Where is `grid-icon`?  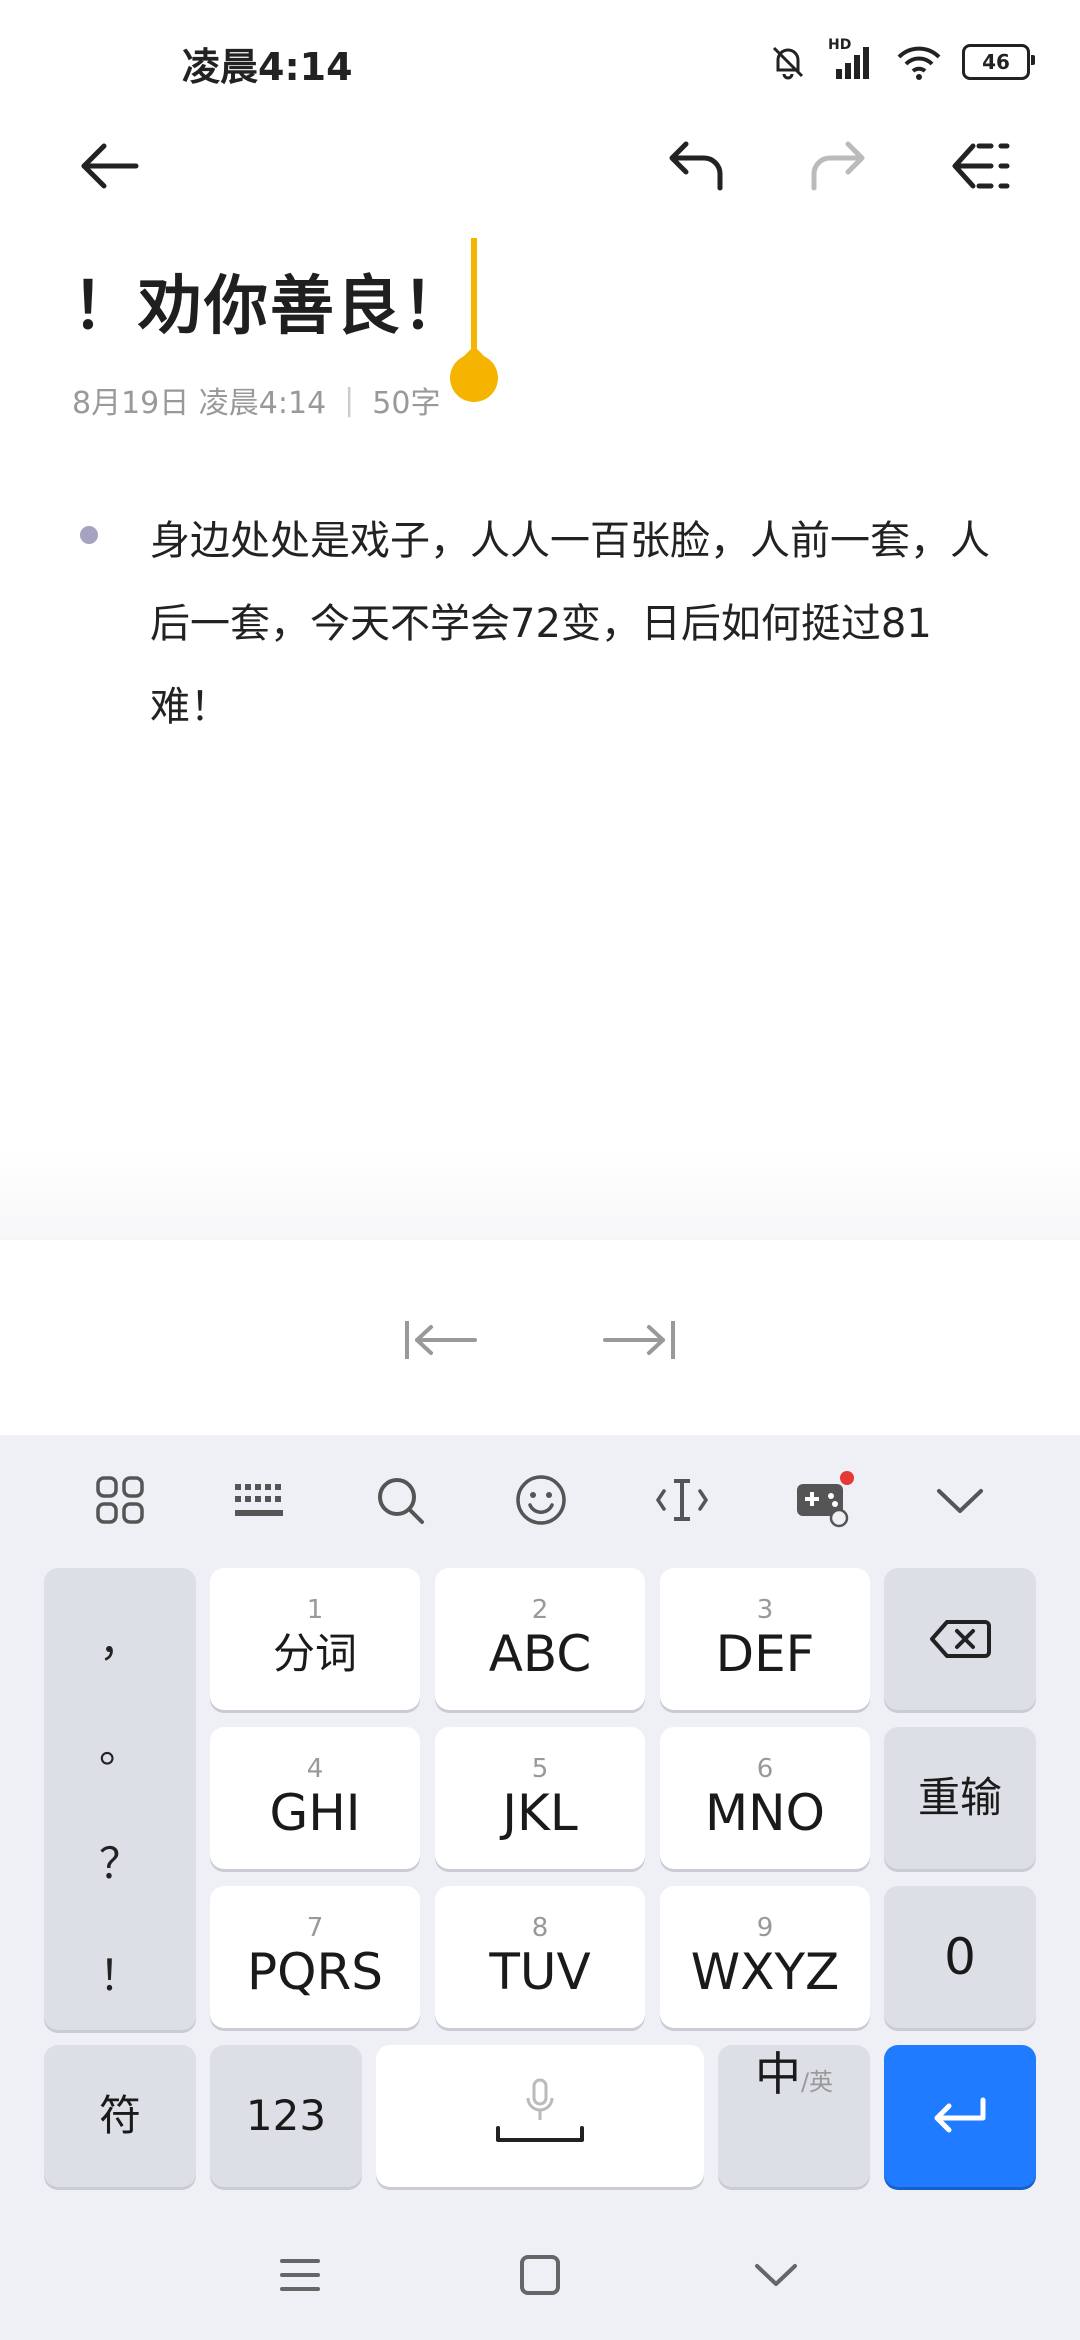
grid-icon is located at coordinates (120, 1500).